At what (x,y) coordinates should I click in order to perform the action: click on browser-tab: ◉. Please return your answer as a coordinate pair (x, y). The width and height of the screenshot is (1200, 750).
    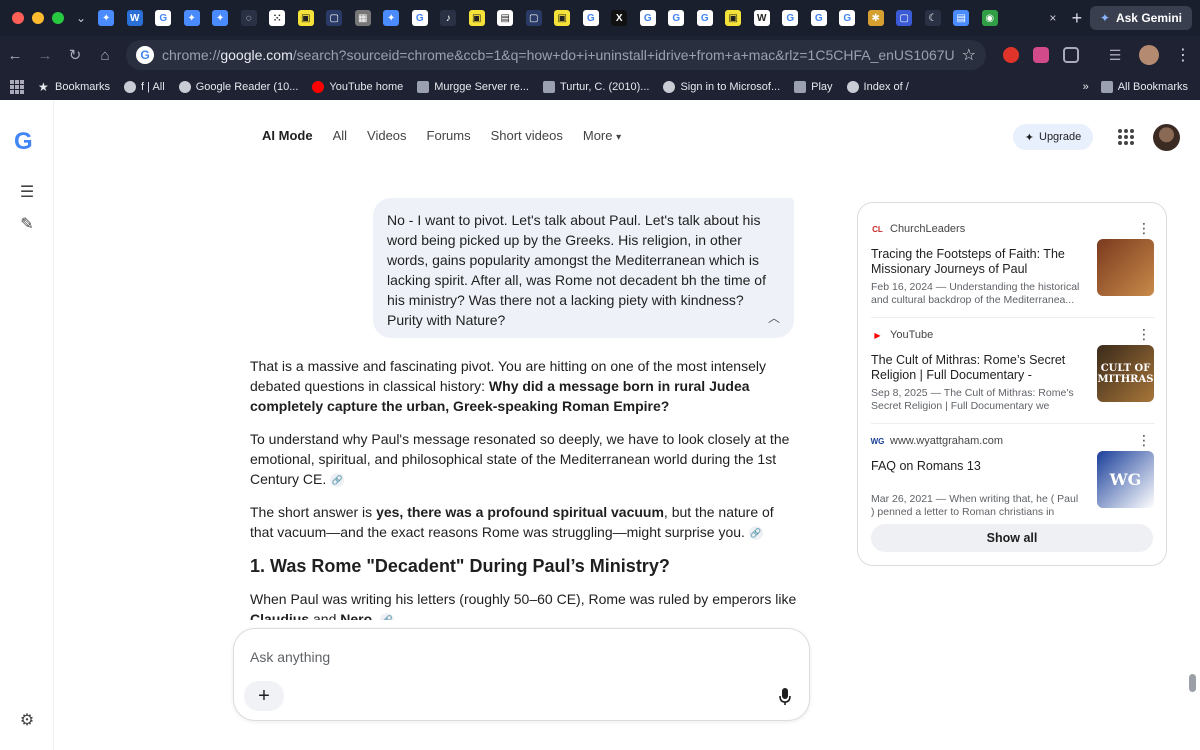
    Looking at the image, I should click on (990, 18).